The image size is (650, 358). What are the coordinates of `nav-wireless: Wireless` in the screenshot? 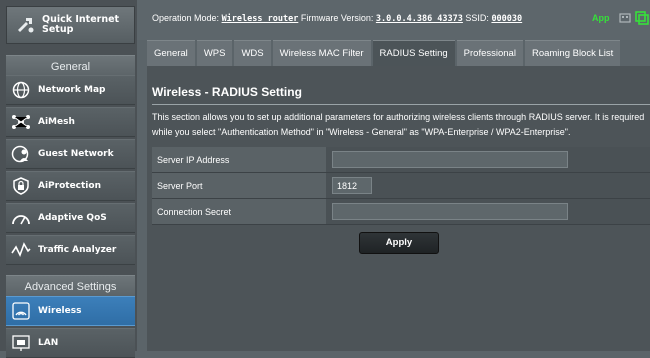 It's located at (70, 311).